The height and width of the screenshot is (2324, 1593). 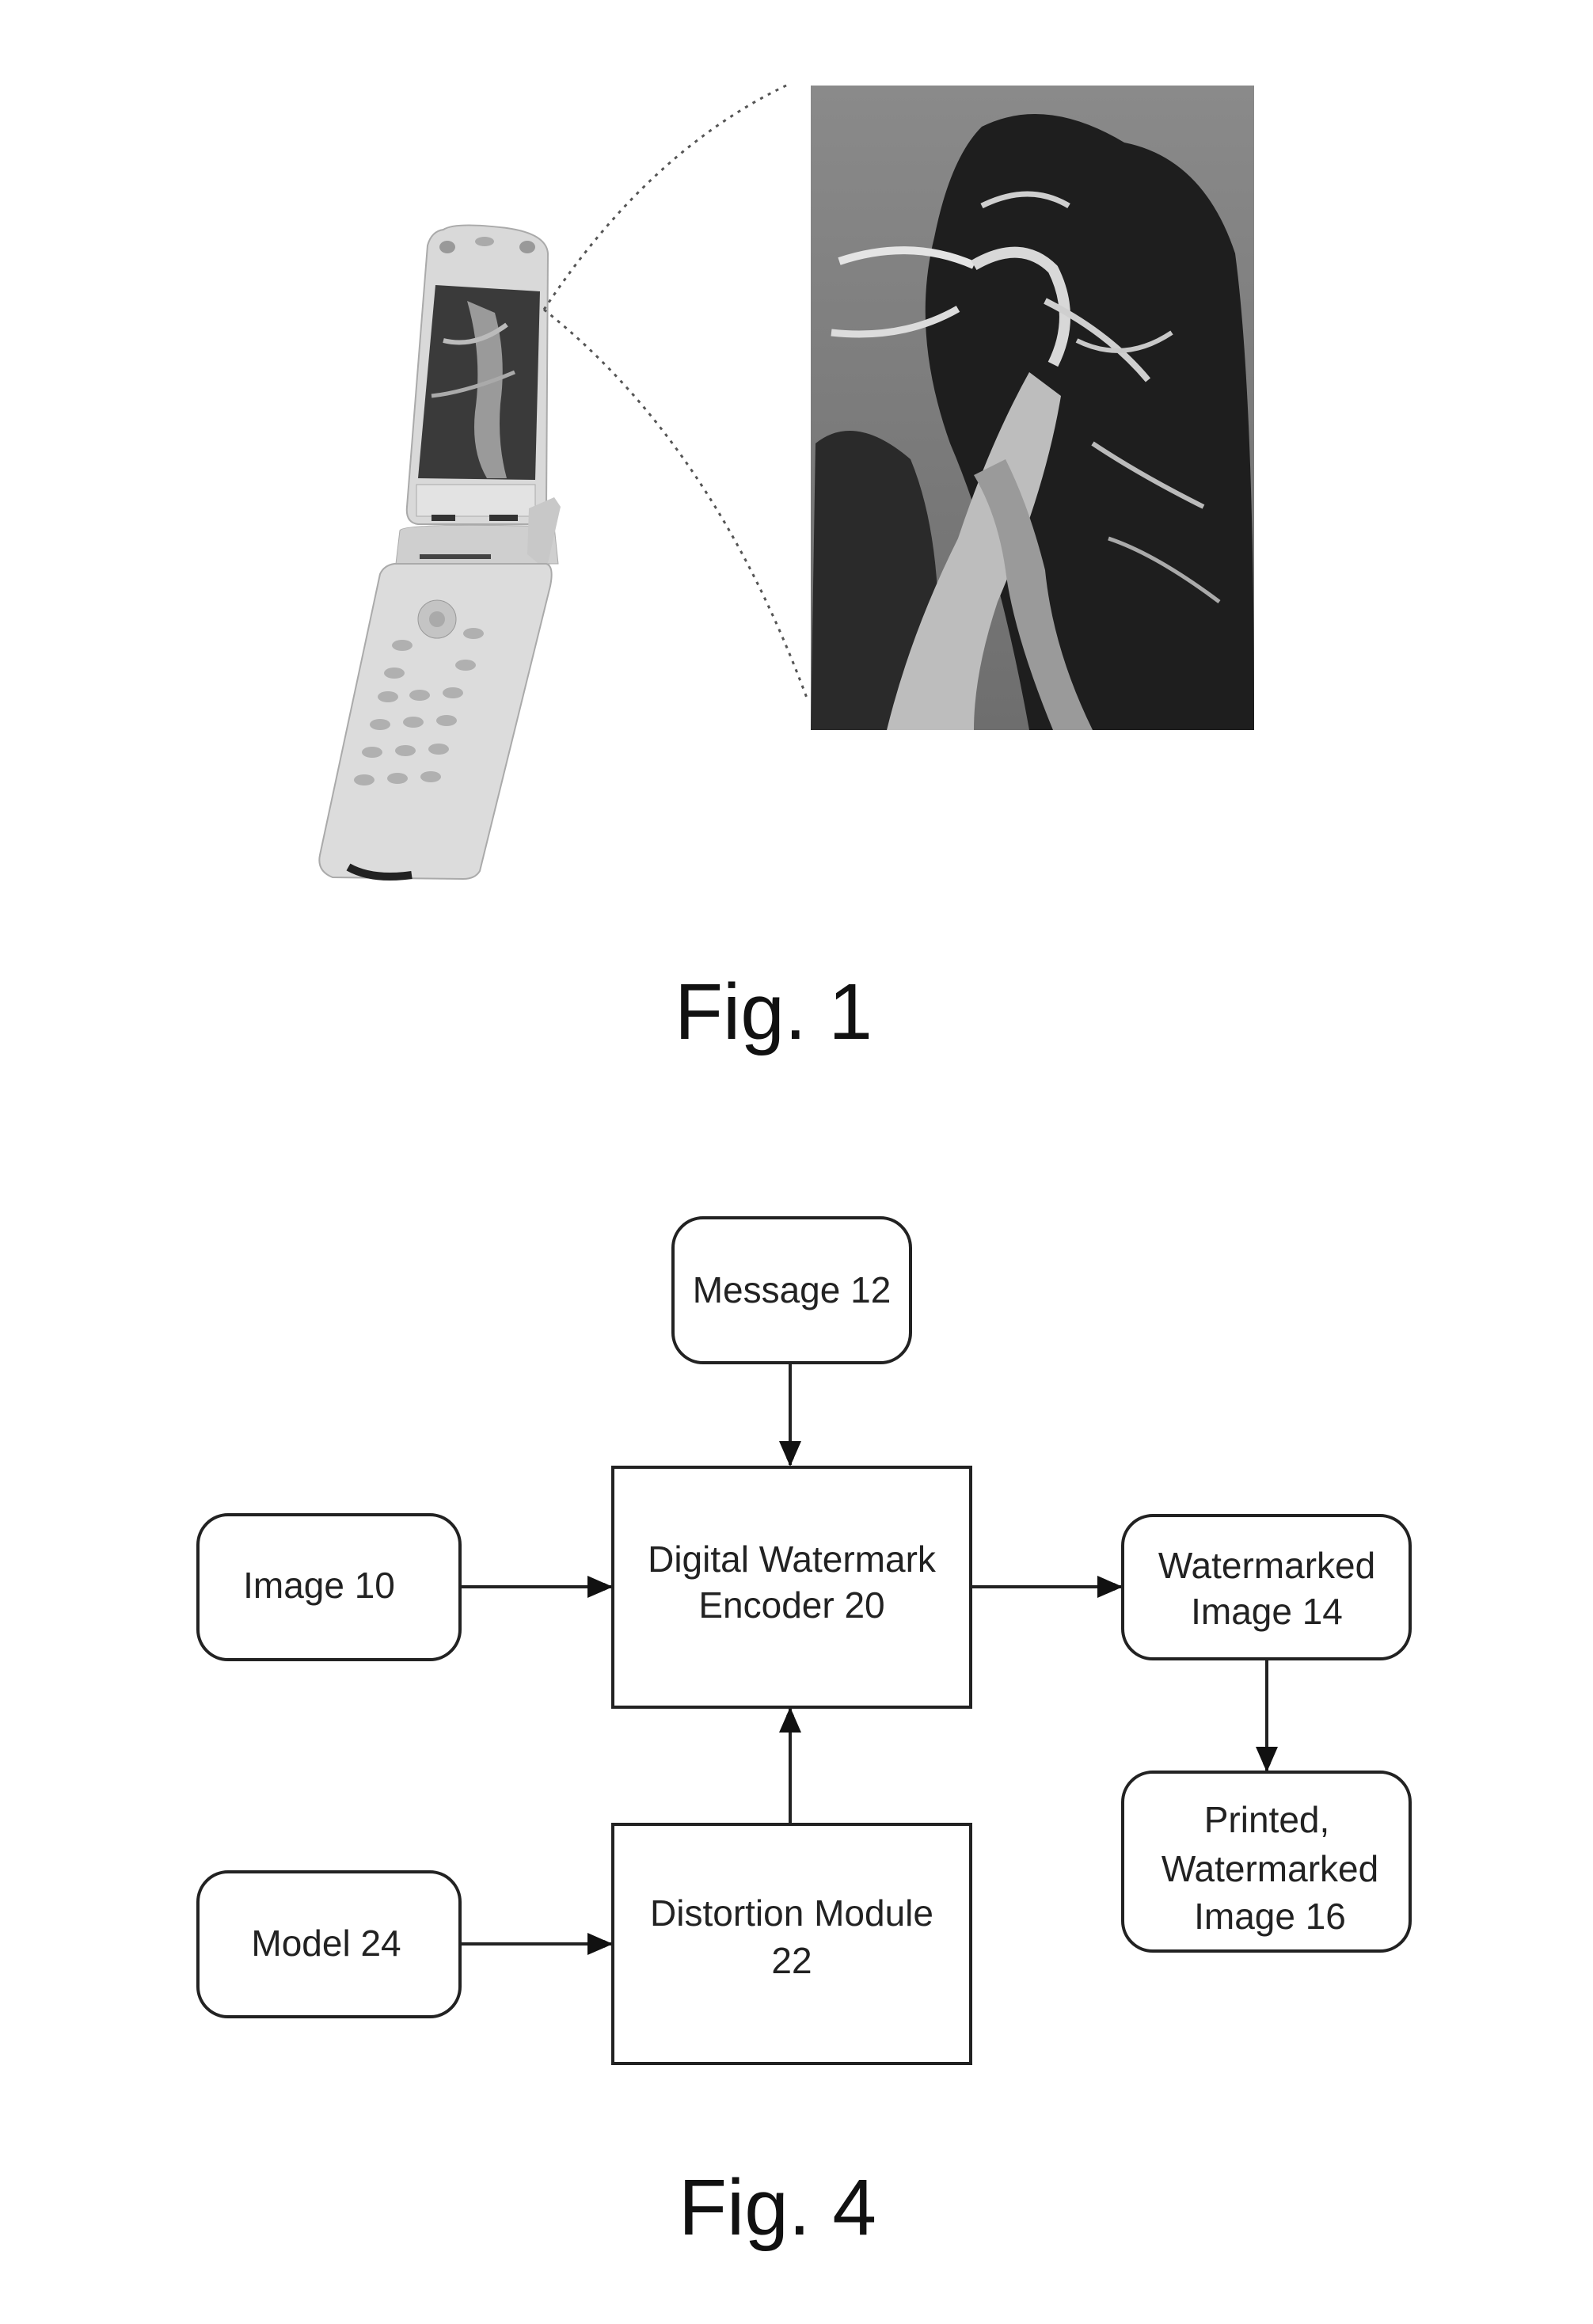 What do you see at coordinates (676, 504) in the screenshot?
I see `zoom-line-bottom` at bounding box center [676, 504].